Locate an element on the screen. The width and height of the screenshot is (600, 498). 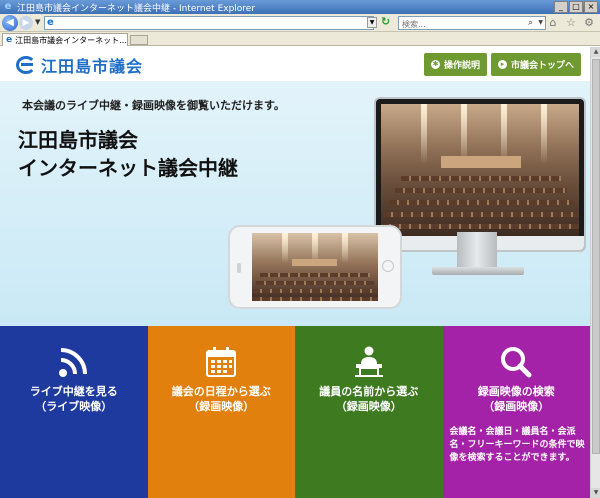
council-top-label: 市議会トップへ is located at coordinates (543, 66).